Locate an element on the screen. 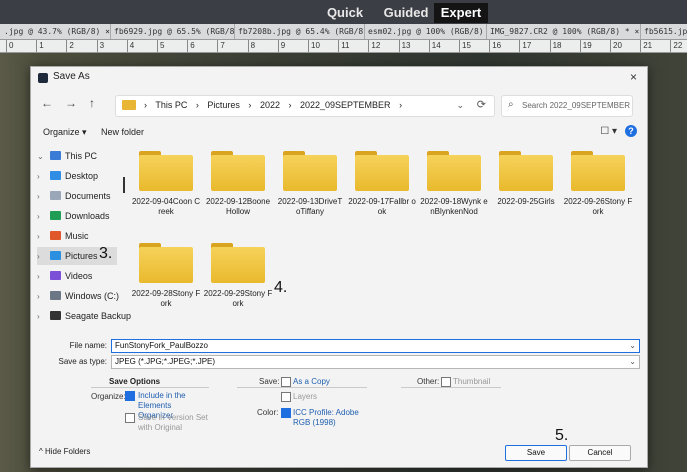 This screenshot has width=687, height=472. search-input: ⌕ Search 2022_09SEPTEMBER is located at coordinates (567, 106).